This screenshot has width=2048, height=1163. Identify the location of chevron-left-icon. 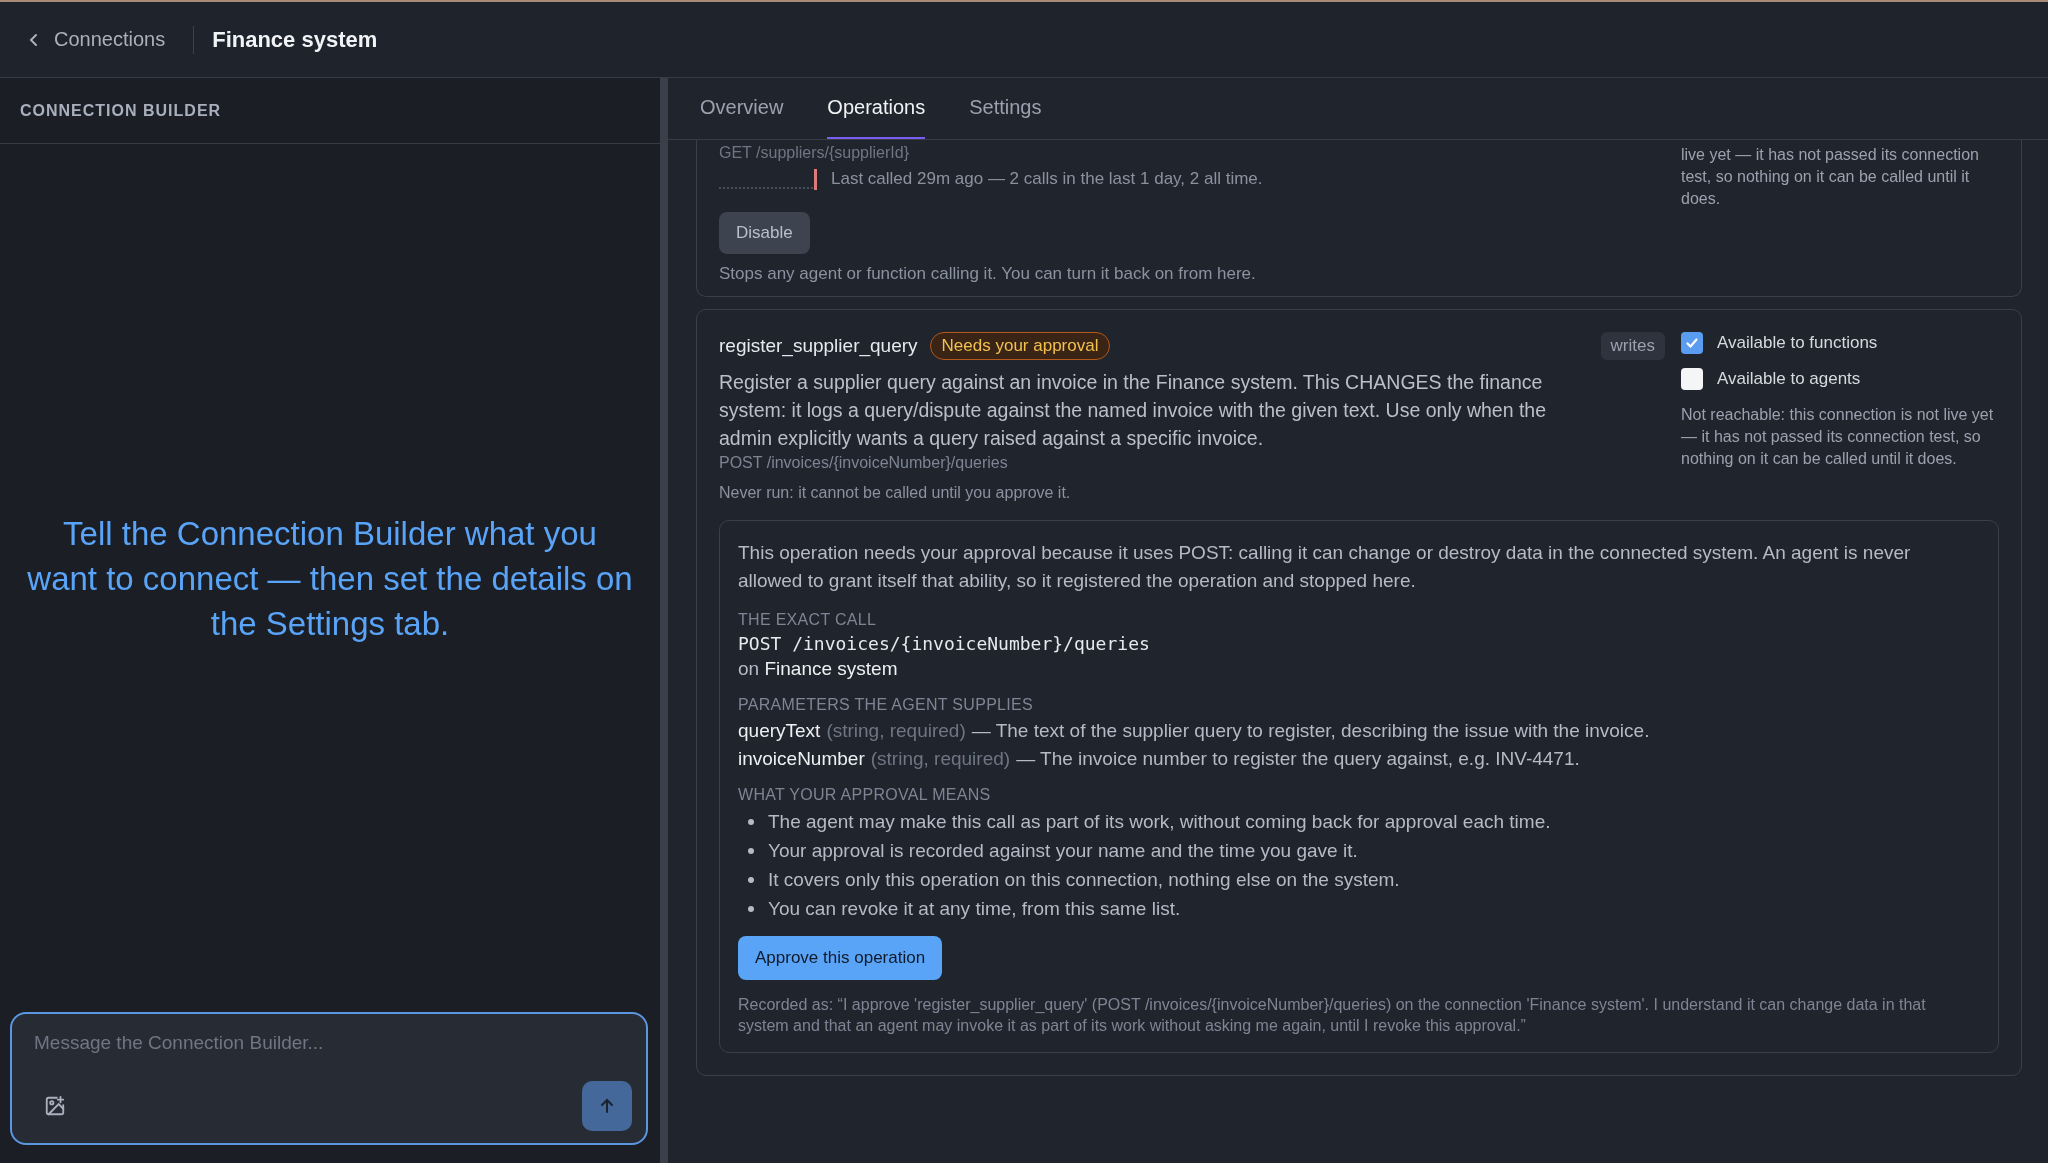
(34, 39).